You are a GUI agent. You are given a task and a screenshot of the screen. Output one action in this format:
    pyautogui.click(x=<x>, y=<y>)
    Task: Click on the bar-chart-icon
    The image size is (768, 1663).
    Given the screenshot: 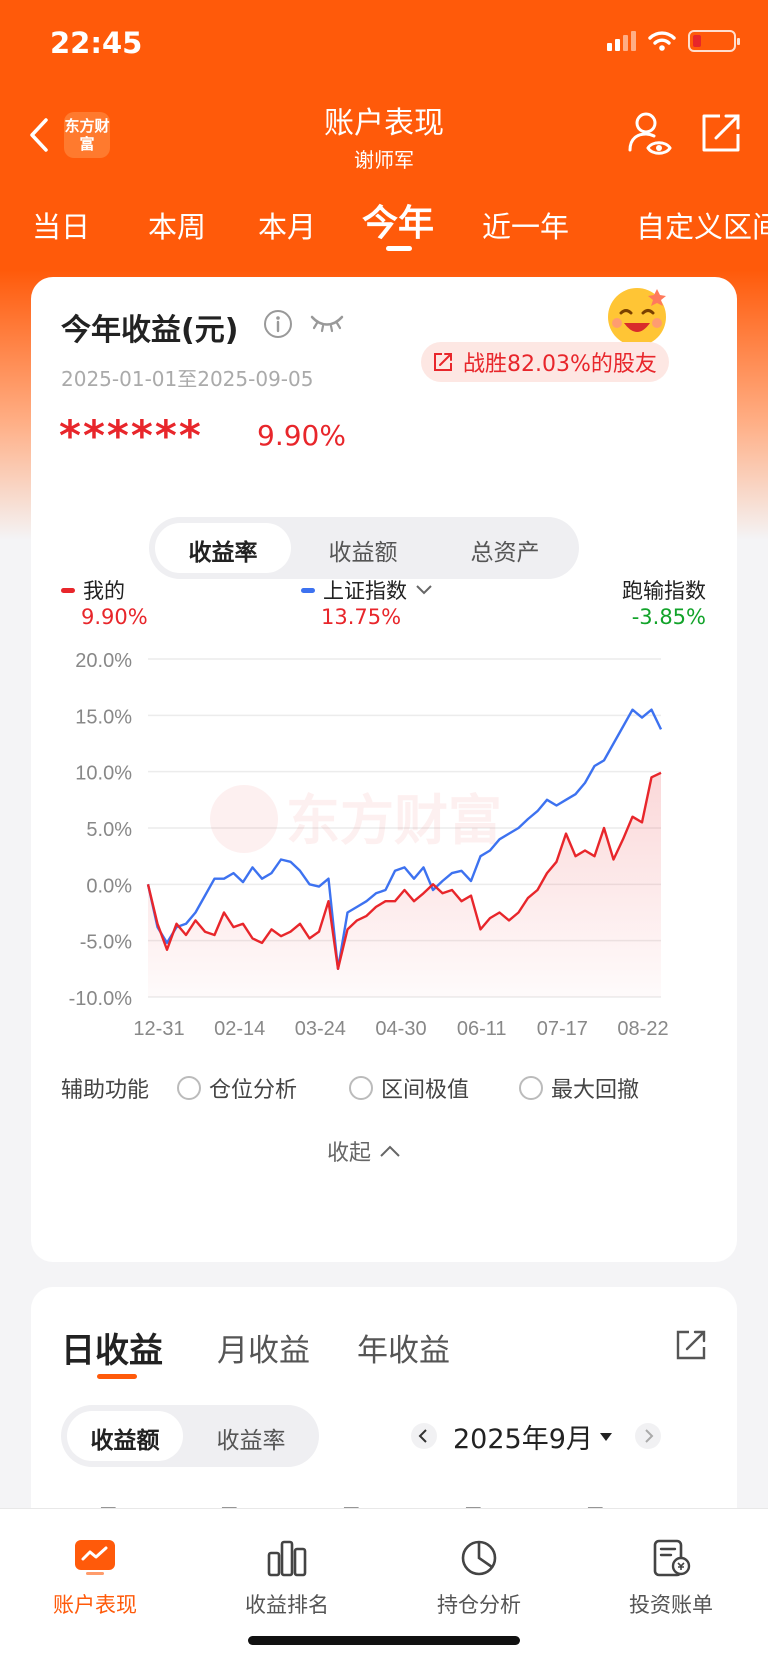 What is the action you would take?
    pyautogui.click(x=287, y=1558)
    